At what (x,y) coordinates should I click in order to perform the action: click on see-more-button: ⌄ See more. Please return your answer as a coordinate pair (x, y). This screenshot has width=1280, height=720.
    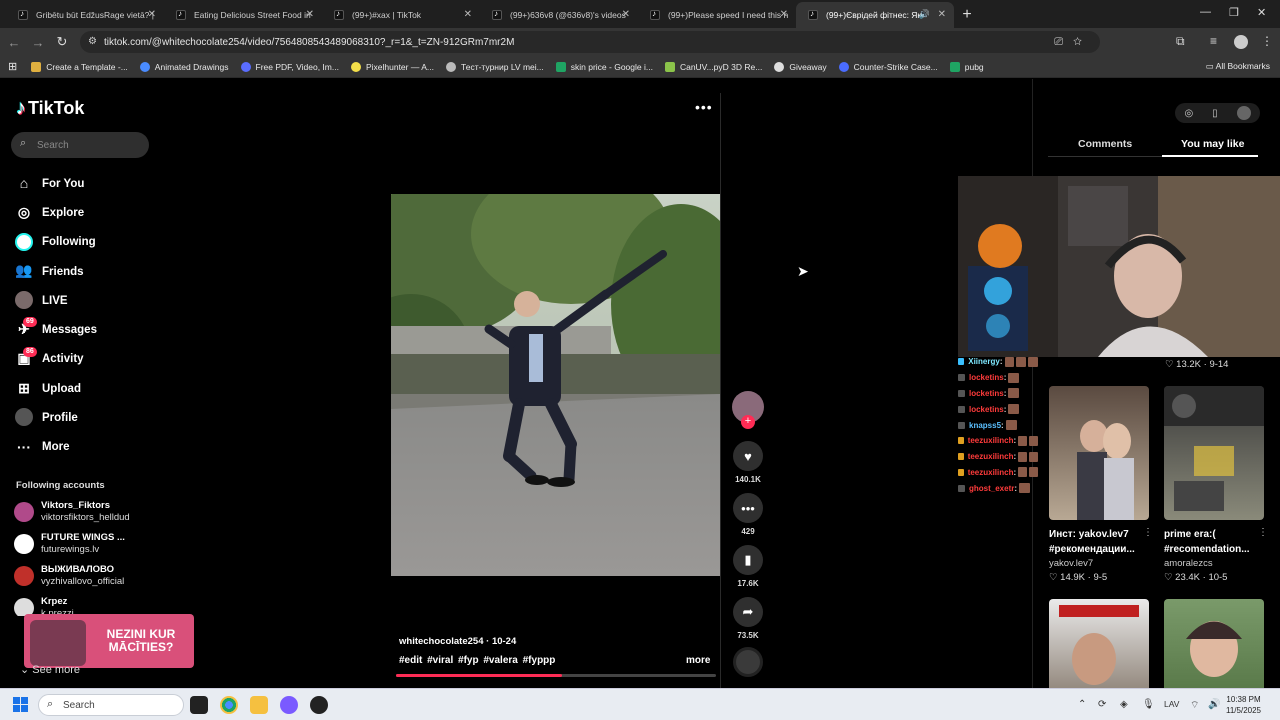
    Looking at the image, I should click on (50, 669).